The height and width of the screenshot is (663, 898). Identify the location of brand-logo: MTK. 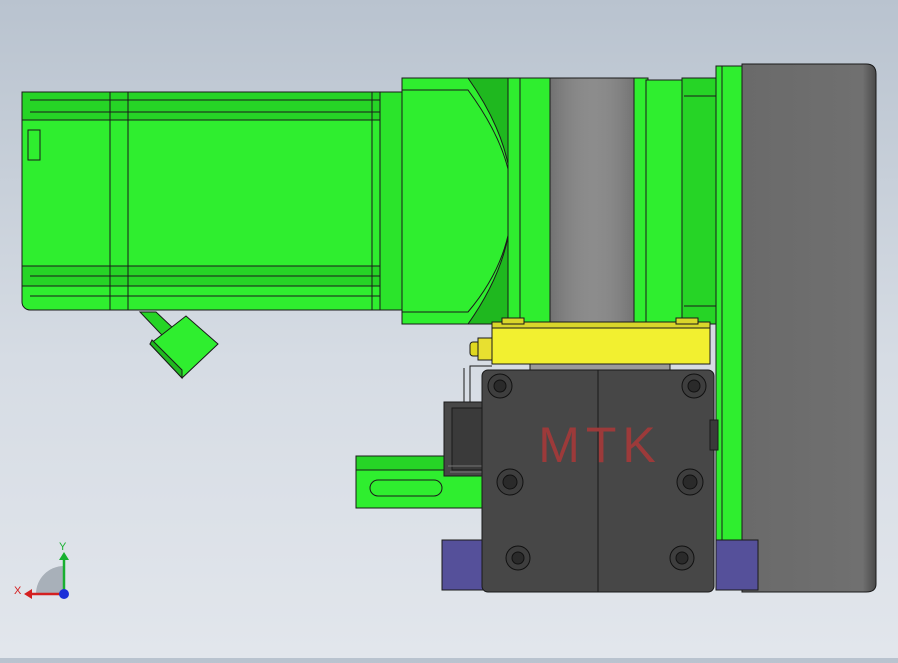
(600, 445).